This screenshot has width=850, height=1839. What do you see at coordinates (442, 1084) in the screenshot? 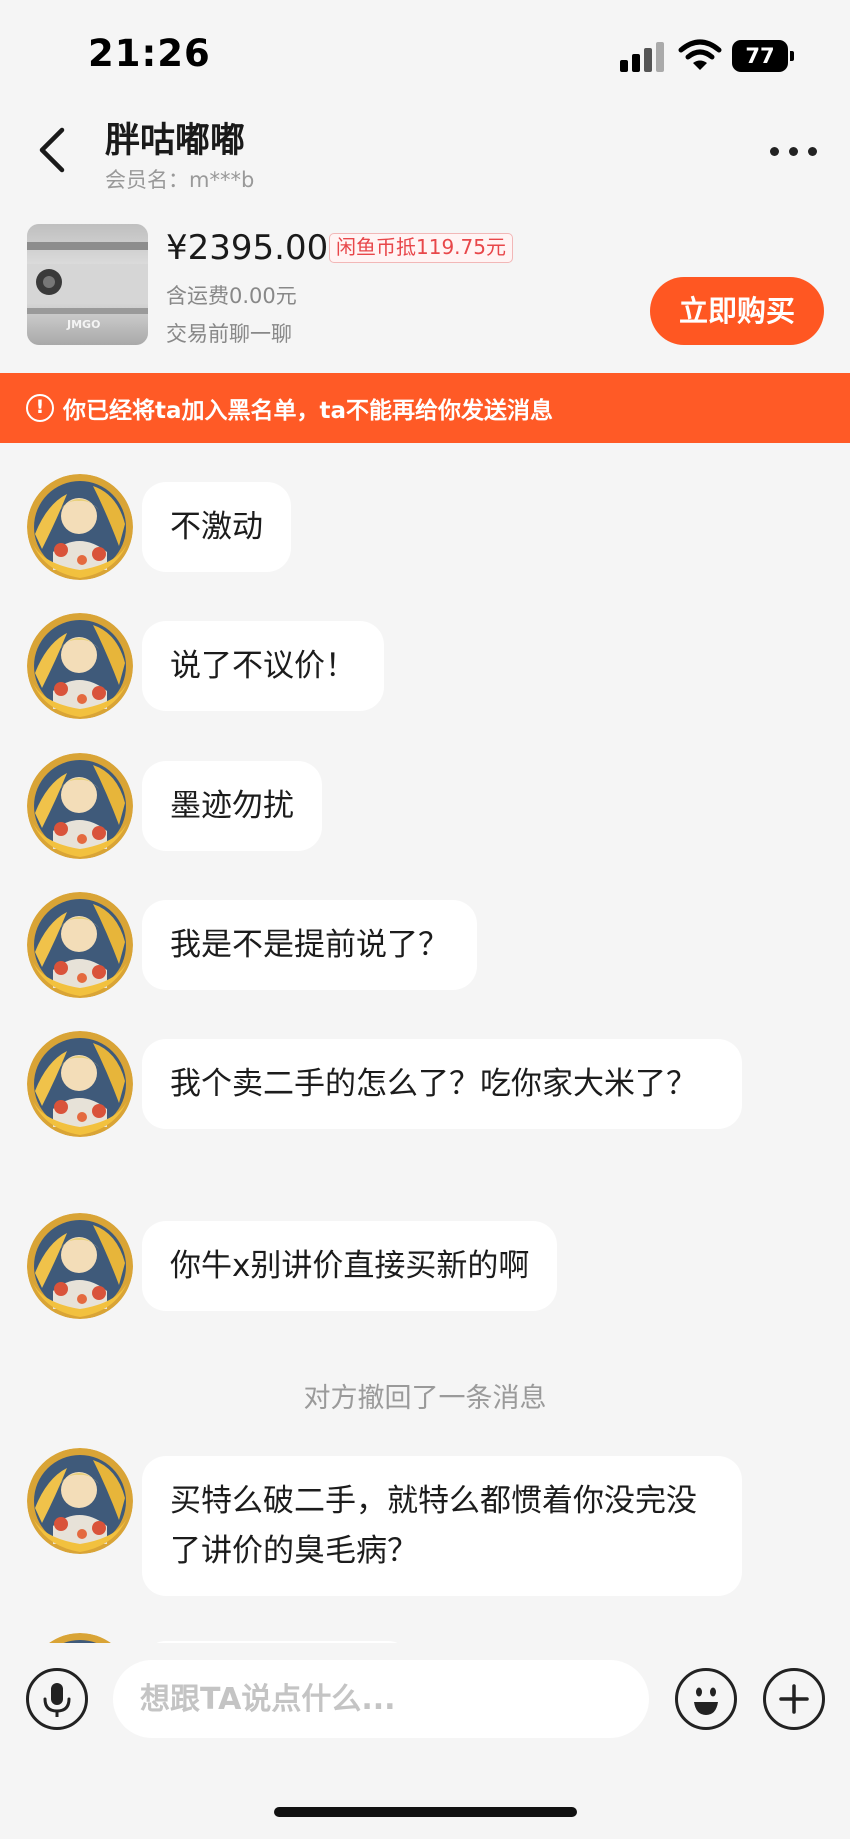
I see `message-bubble: 我个卖二手的怎么了？吃你家大米了？` at bounding box center [442, 1084].